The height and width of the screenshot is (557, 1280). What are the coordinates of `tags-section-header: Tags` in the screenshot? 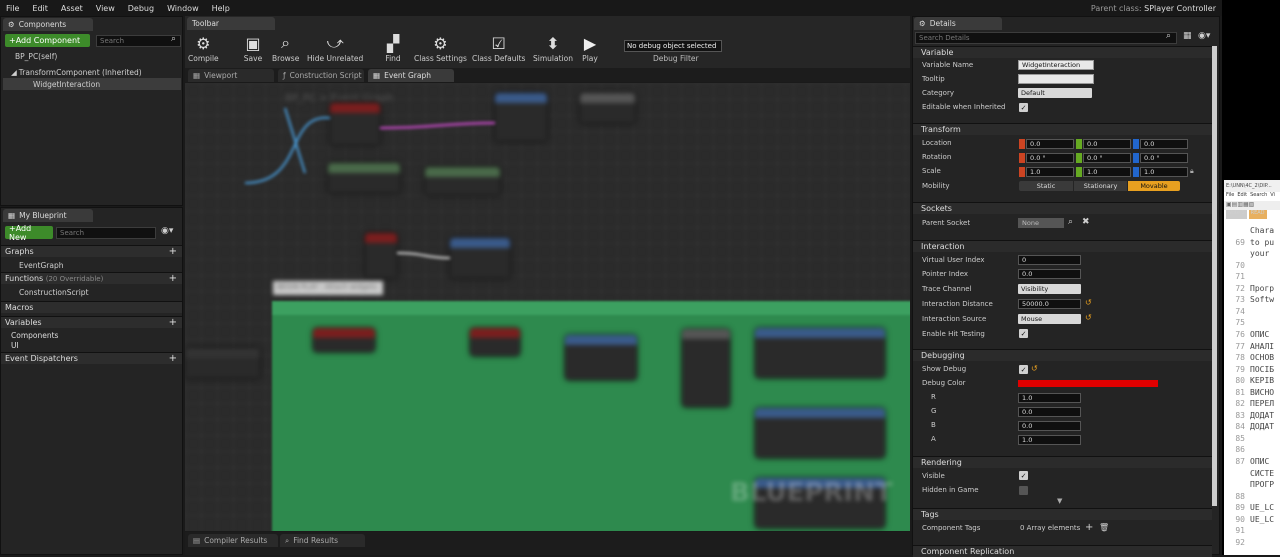 It's located at (1062, 514).